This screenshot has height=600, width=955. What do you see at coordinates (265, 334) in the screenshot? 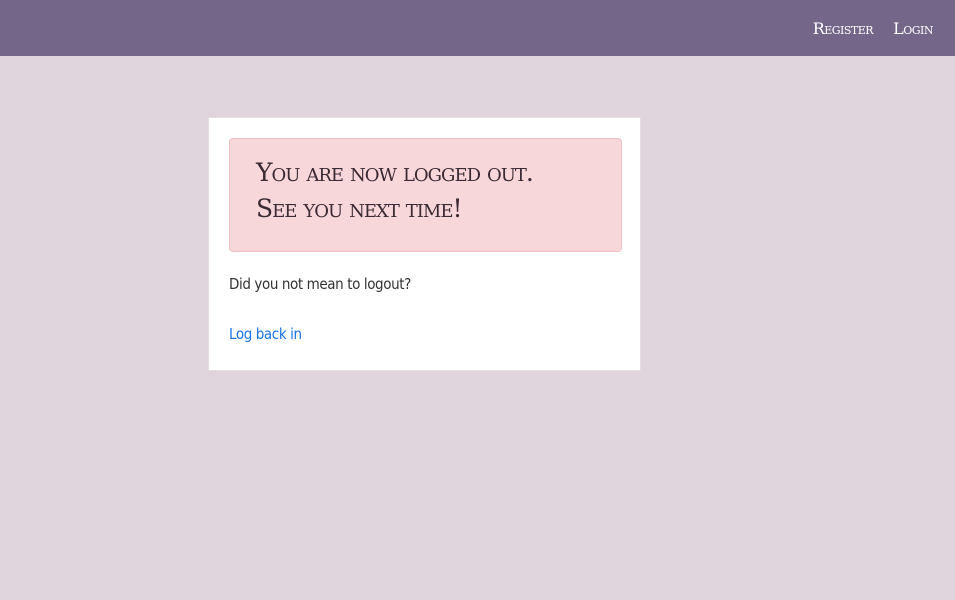
I see `log-back-in-link: Log back in` at bounding box center [265, 334].